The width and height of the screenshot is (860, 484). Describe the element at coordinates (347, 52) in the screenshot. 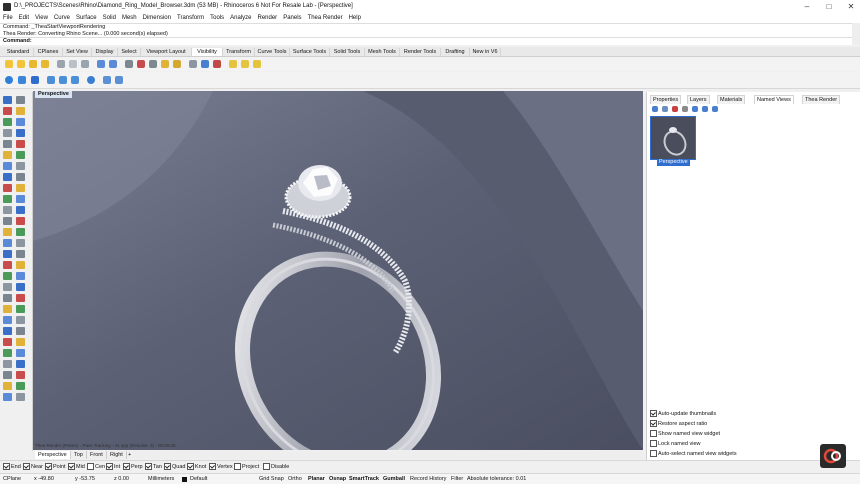

I see `tab-solid-tools: Solid Tools` at that location.